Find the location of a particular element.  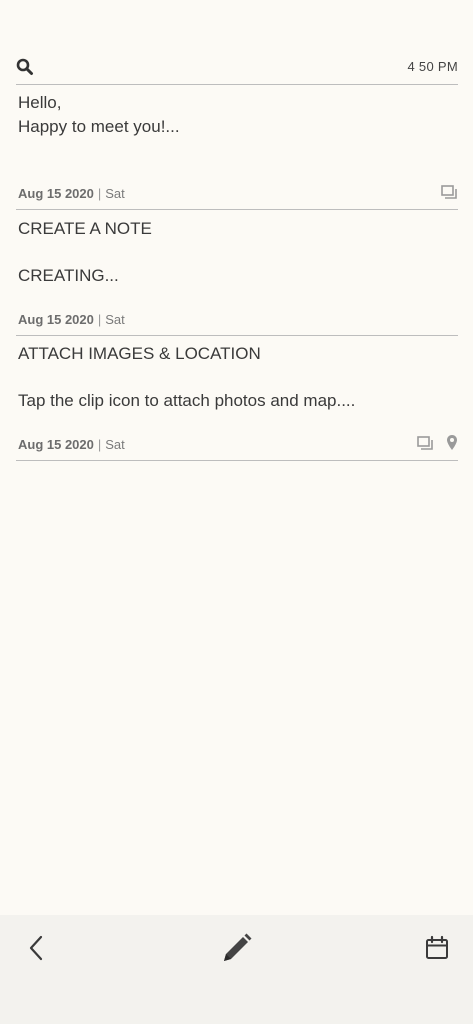

pencil-icon is located at coordinates (238, 947).